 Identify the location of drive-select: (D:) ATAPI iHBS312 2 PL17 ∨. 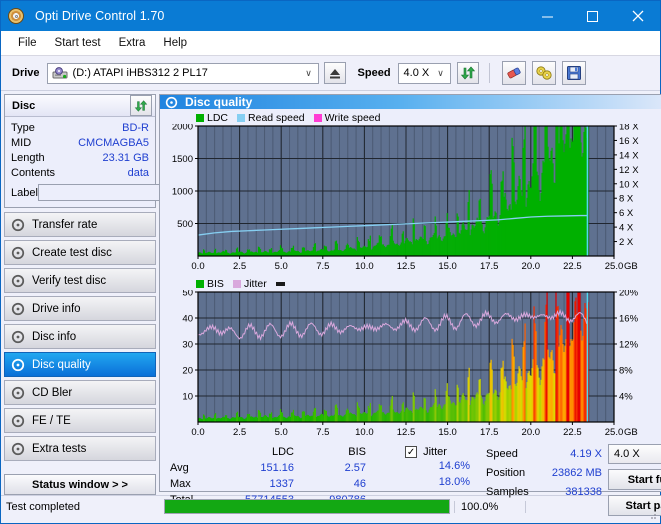
(182, 73).